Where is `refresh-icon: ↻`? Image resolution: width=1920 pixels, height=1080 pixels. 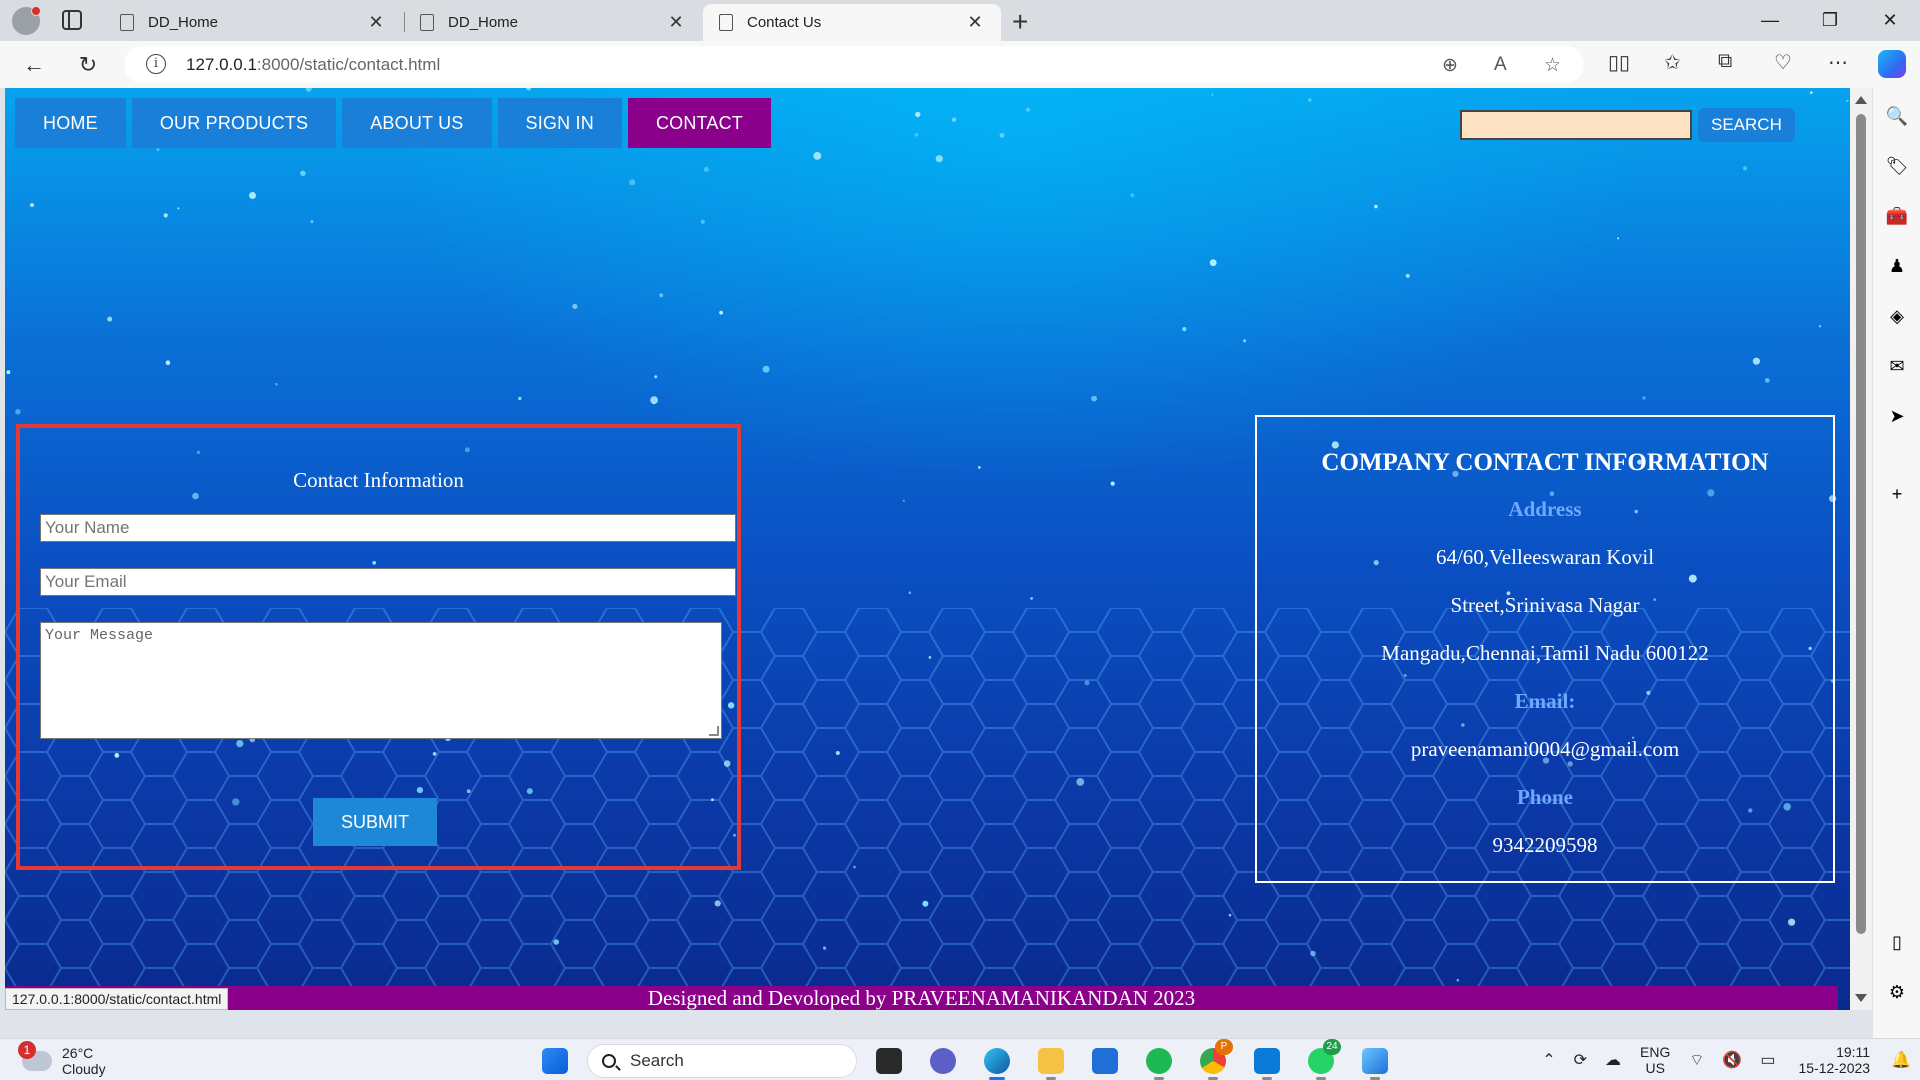 refresh-icon: ↻ is located at coordinates (88, 65).